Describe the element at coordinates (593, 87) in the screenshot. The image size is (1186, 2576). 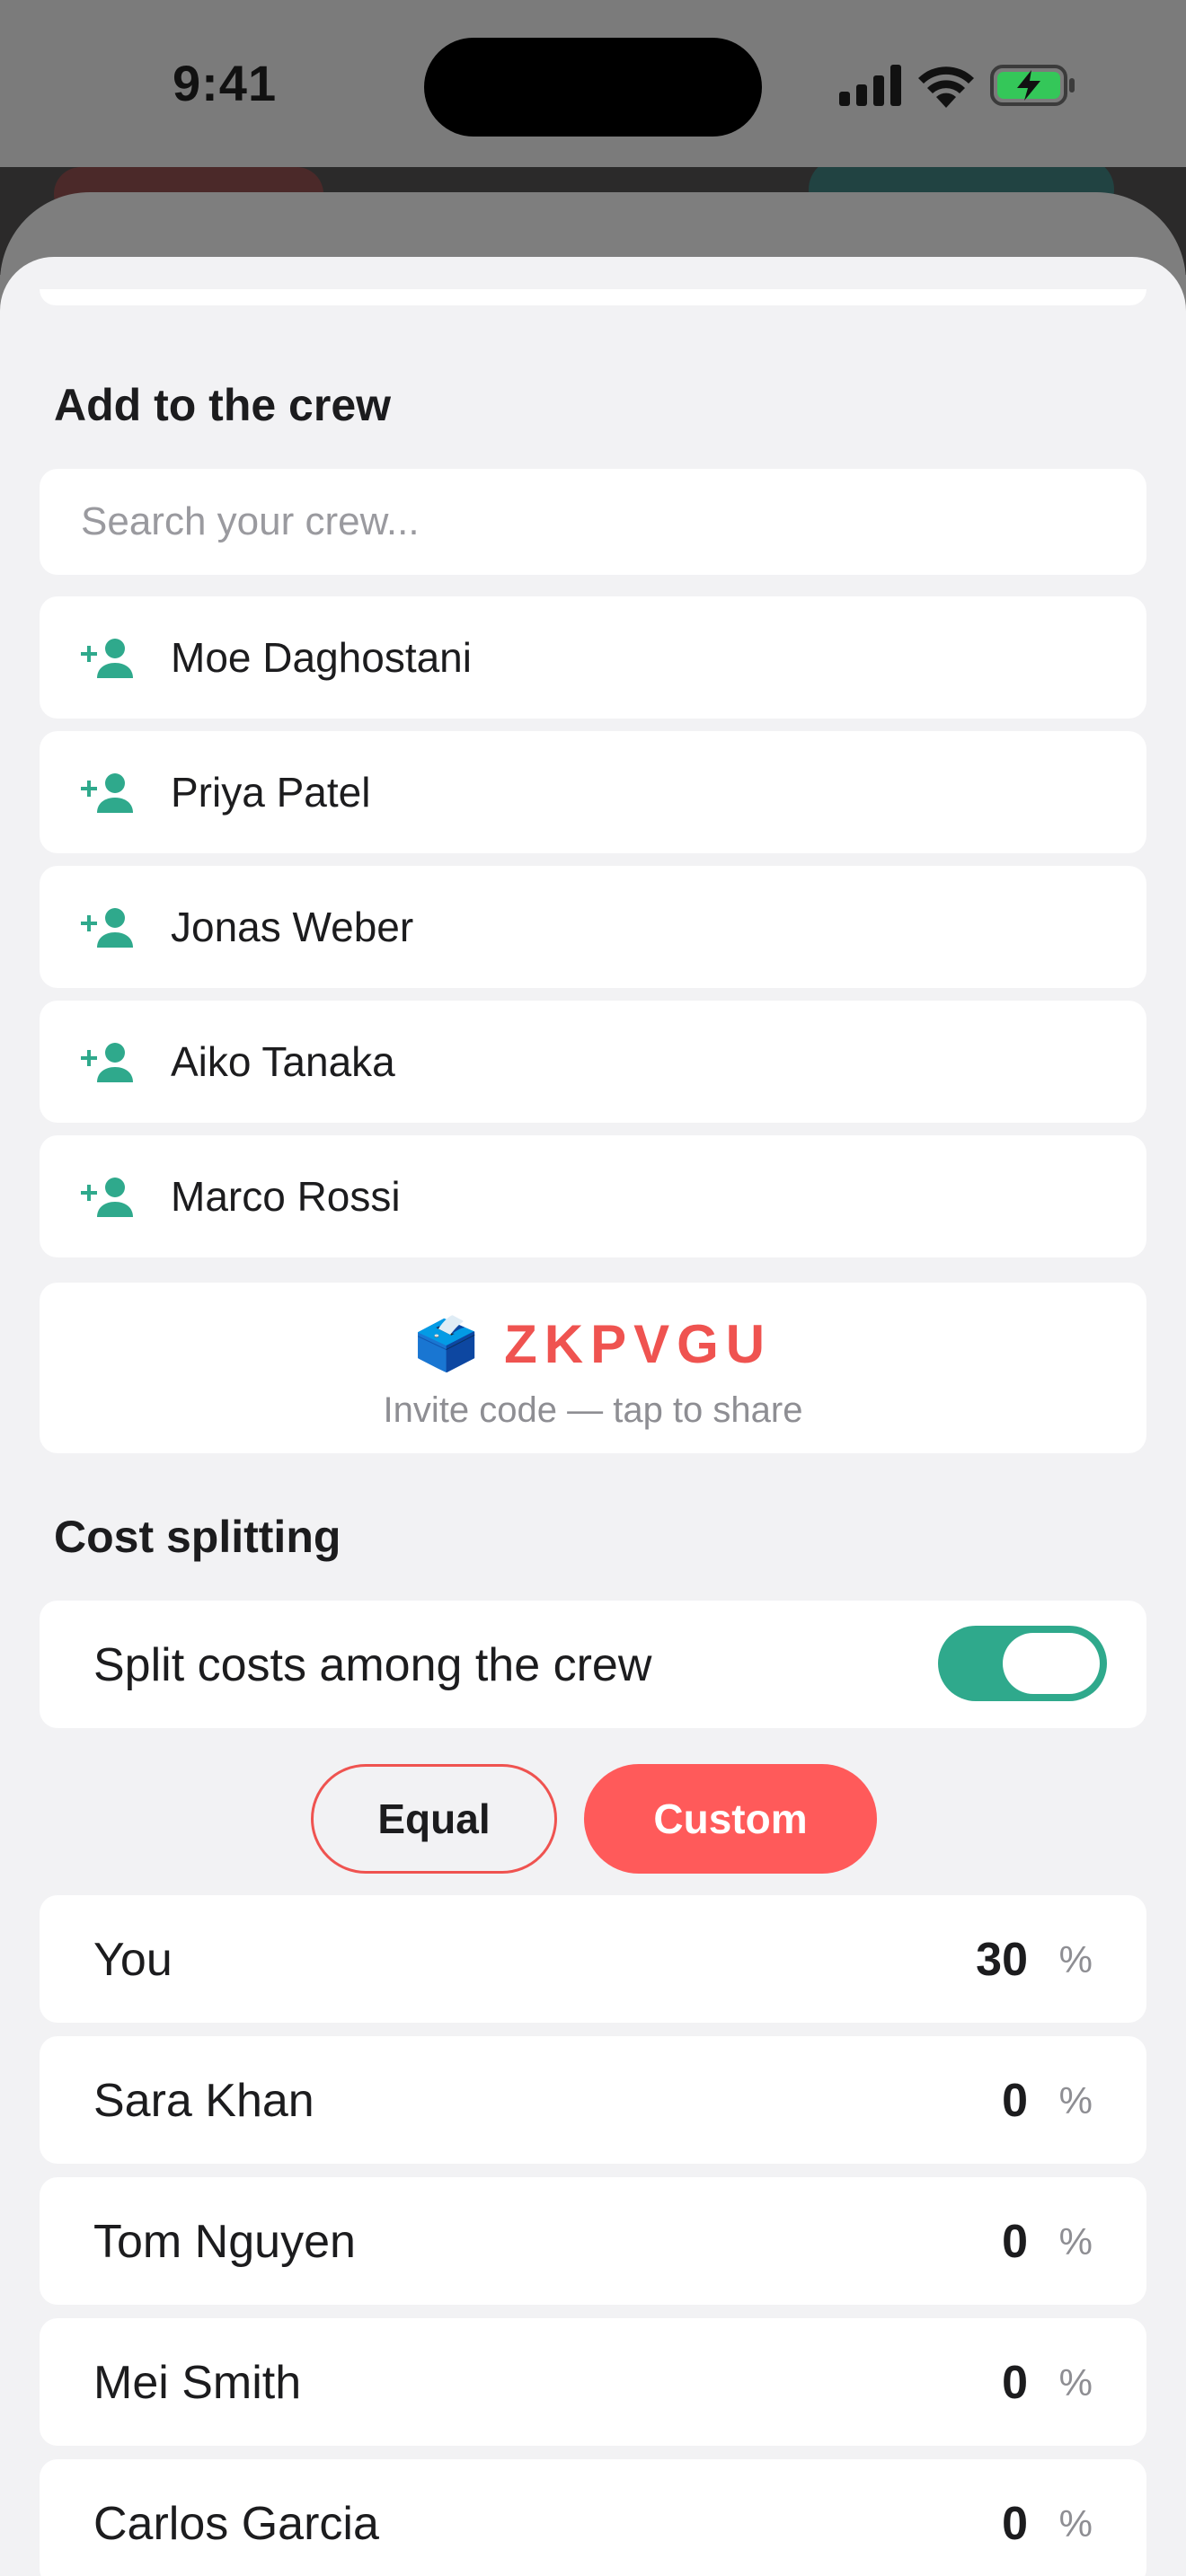
I see `dynamic-island` at that location.